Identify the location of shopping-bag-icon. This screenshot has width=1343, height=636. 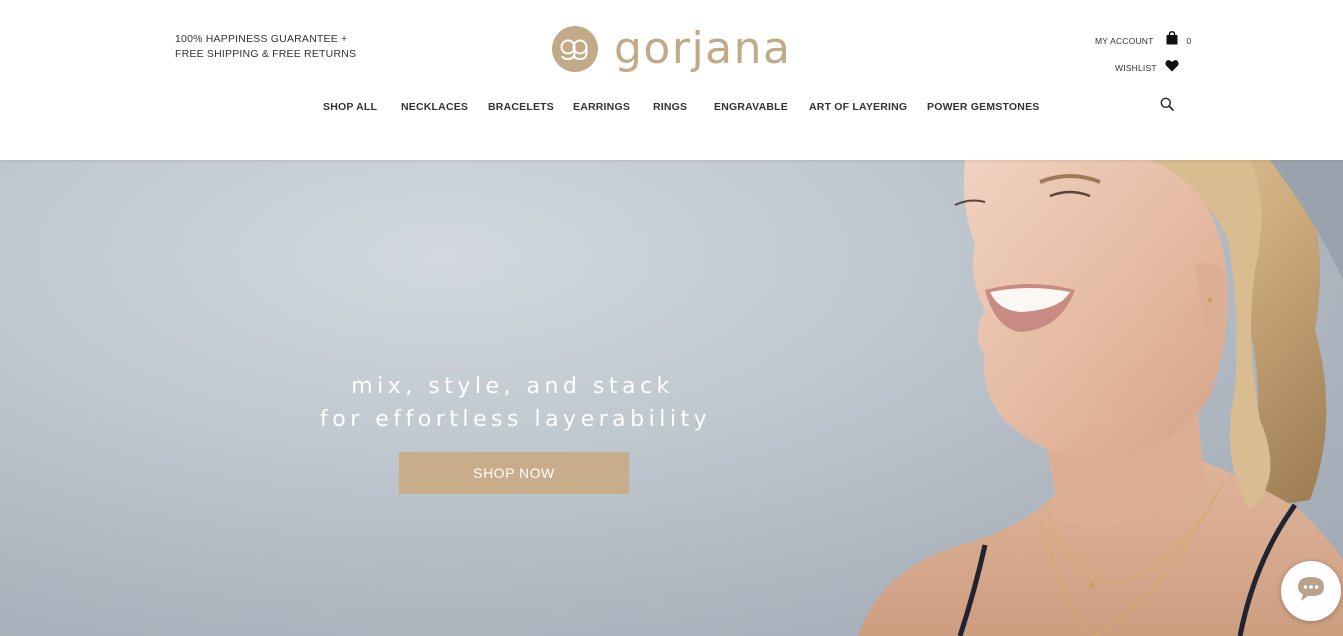
(1172, 40).